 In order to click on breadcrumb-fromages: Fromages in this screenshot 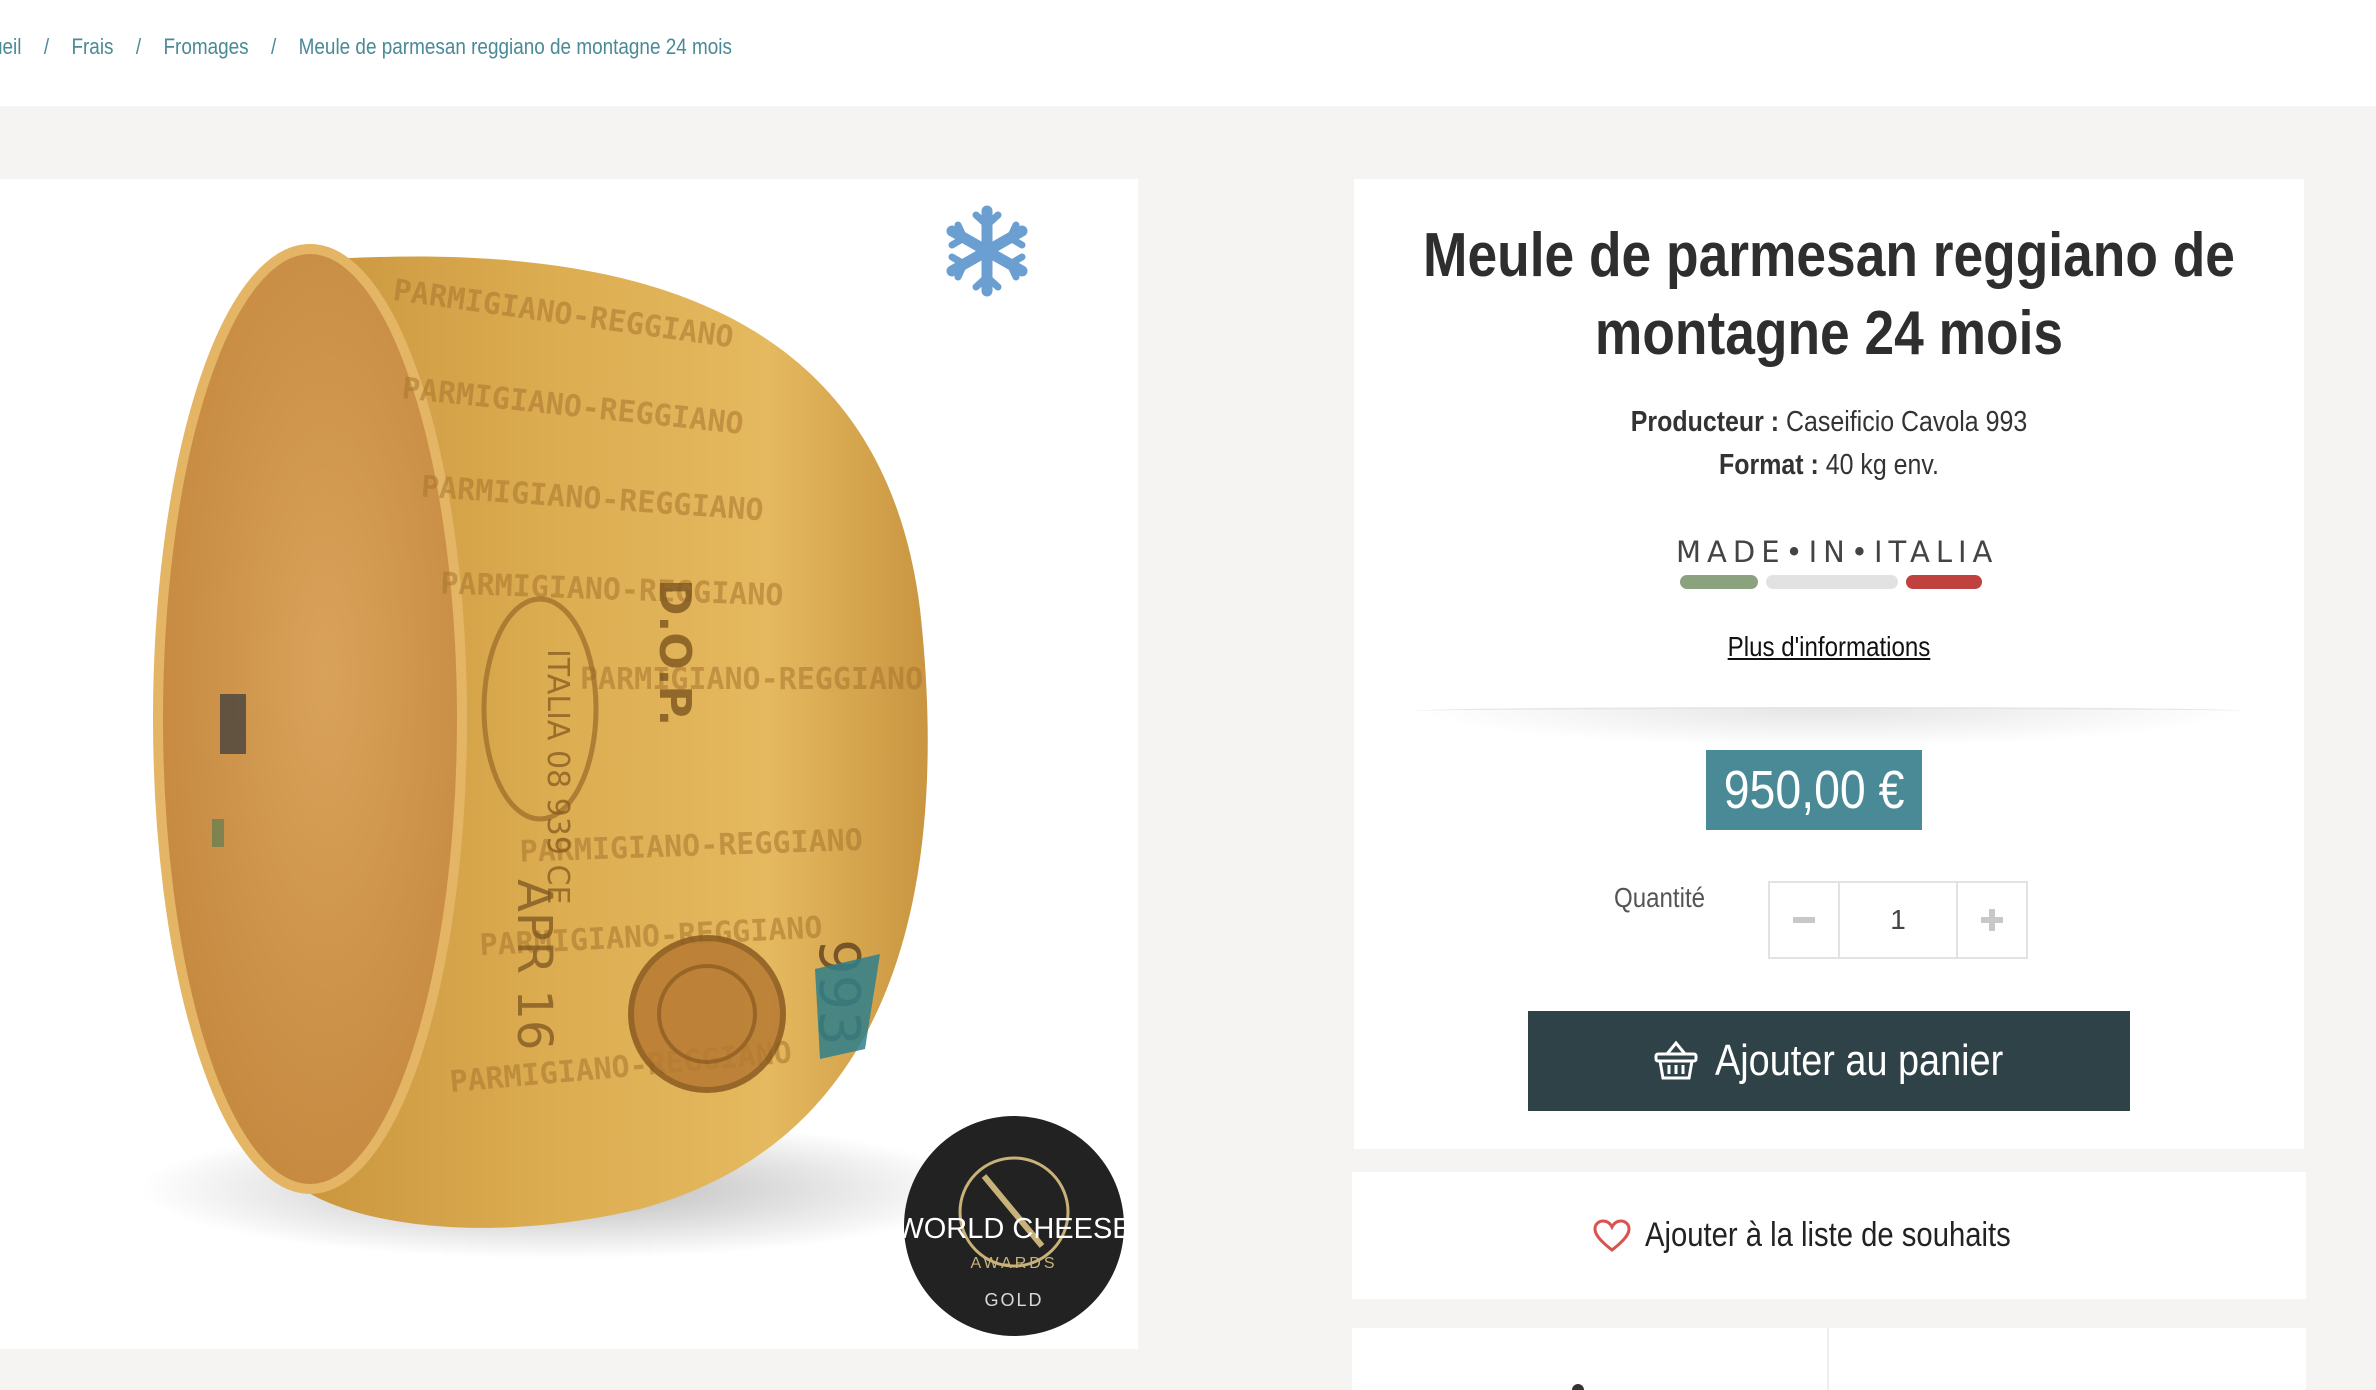, I will do `click(205, 47)`.